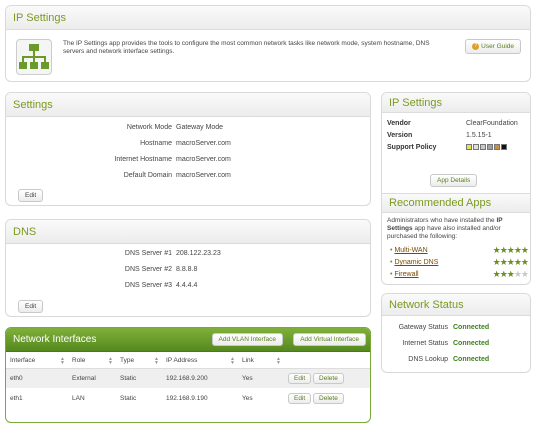  What do you see at coordinates (327, 361) in the screenshot?
I see `column-header-actions` at bounding box center [327, 361].